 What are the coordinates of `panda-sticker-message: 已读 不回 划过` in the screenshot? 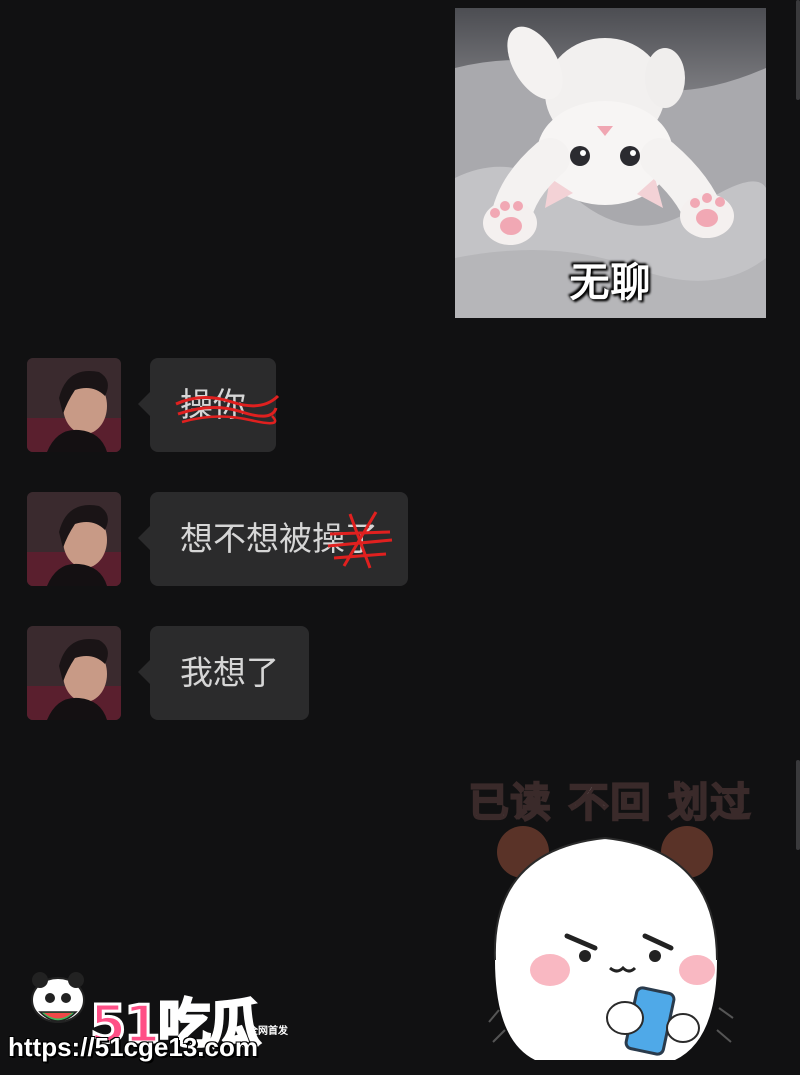 It's located at (610, 917).